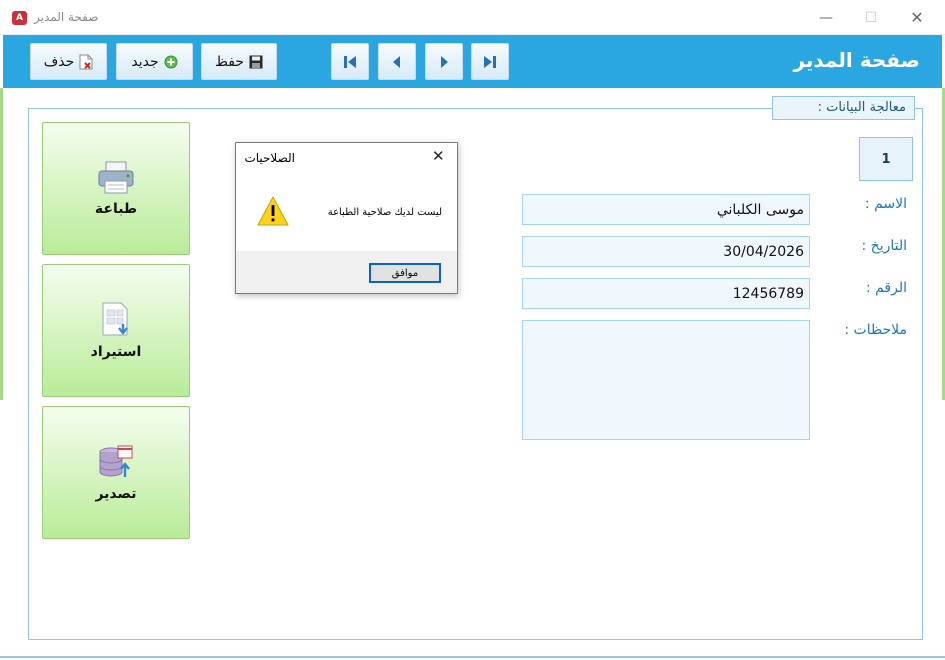  I want to click on ok-button: موافق, so click(405, 273).